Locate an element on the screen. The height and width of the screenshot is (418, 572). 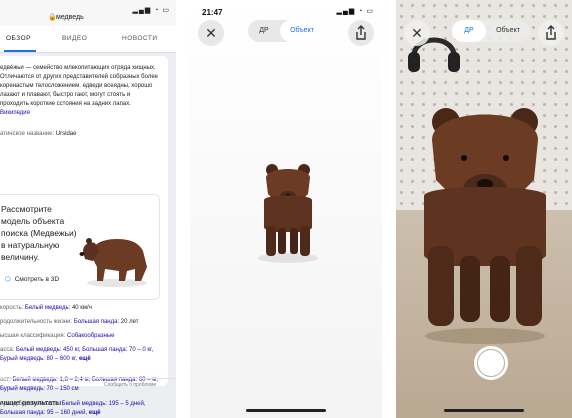
url-text: медведь is located at coordinates (70, 17).